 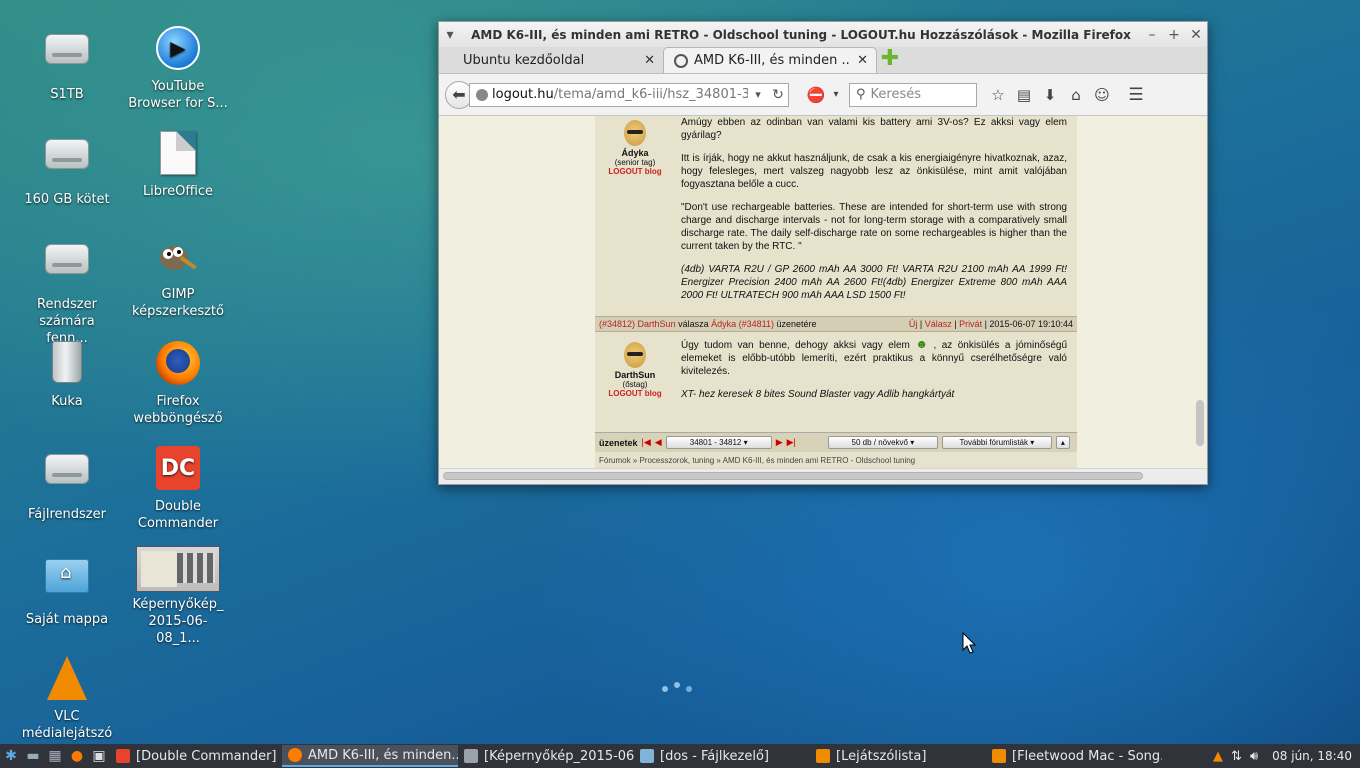 What do you see at coordinates (890, 60) in the screenshot?
I see `new-tab-button: ✚` at bounding box center [890, 60].